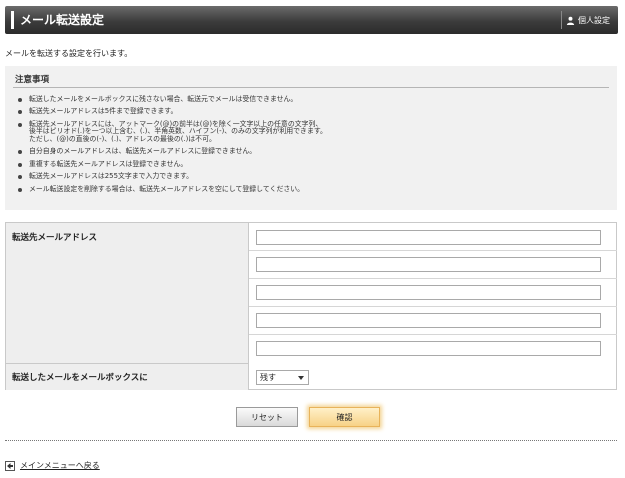 This screenshot has height=478, width=625. I want to click on notice-item: 重複する転送先メールアドレスは登録できません。, so click(313, 164).